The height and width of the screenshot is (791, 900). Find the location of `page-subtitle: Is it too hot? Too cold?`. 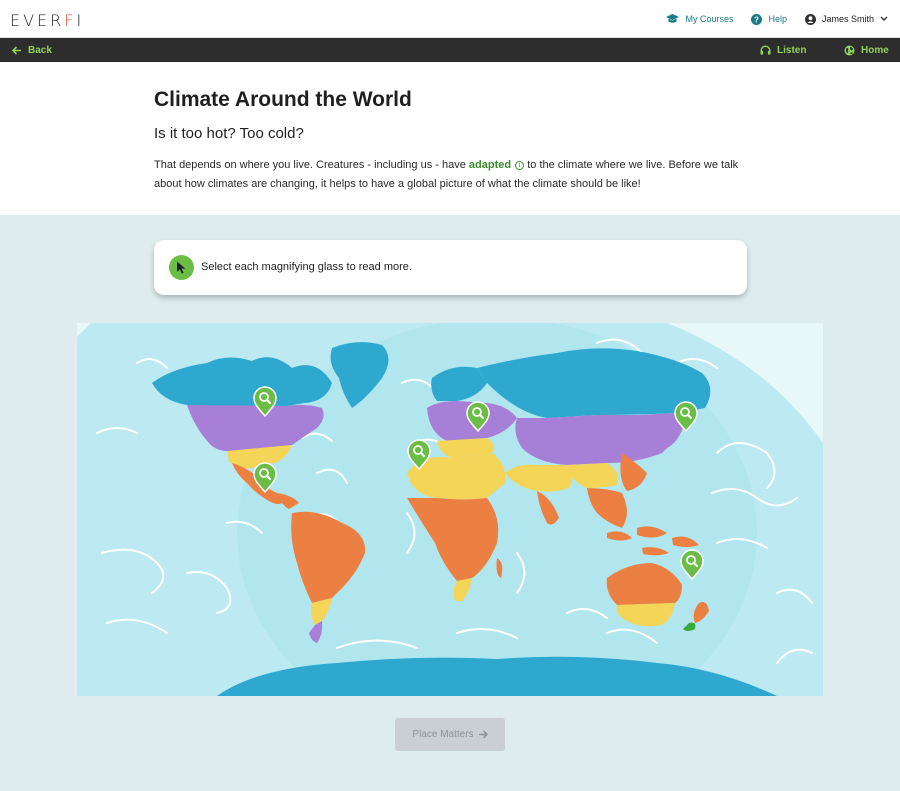

page-subtitle: Is it too hot? Too cold? is located at coordinates (229, 133).